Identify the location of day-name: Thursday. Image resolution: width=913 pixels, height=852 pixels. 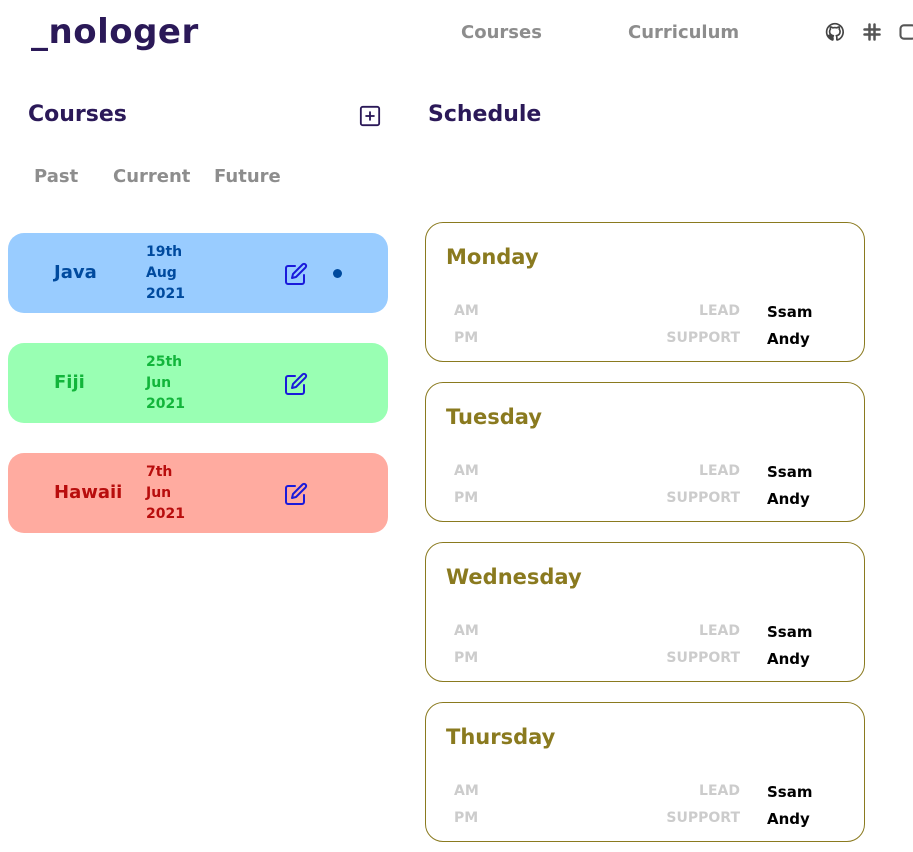
(501, 737).